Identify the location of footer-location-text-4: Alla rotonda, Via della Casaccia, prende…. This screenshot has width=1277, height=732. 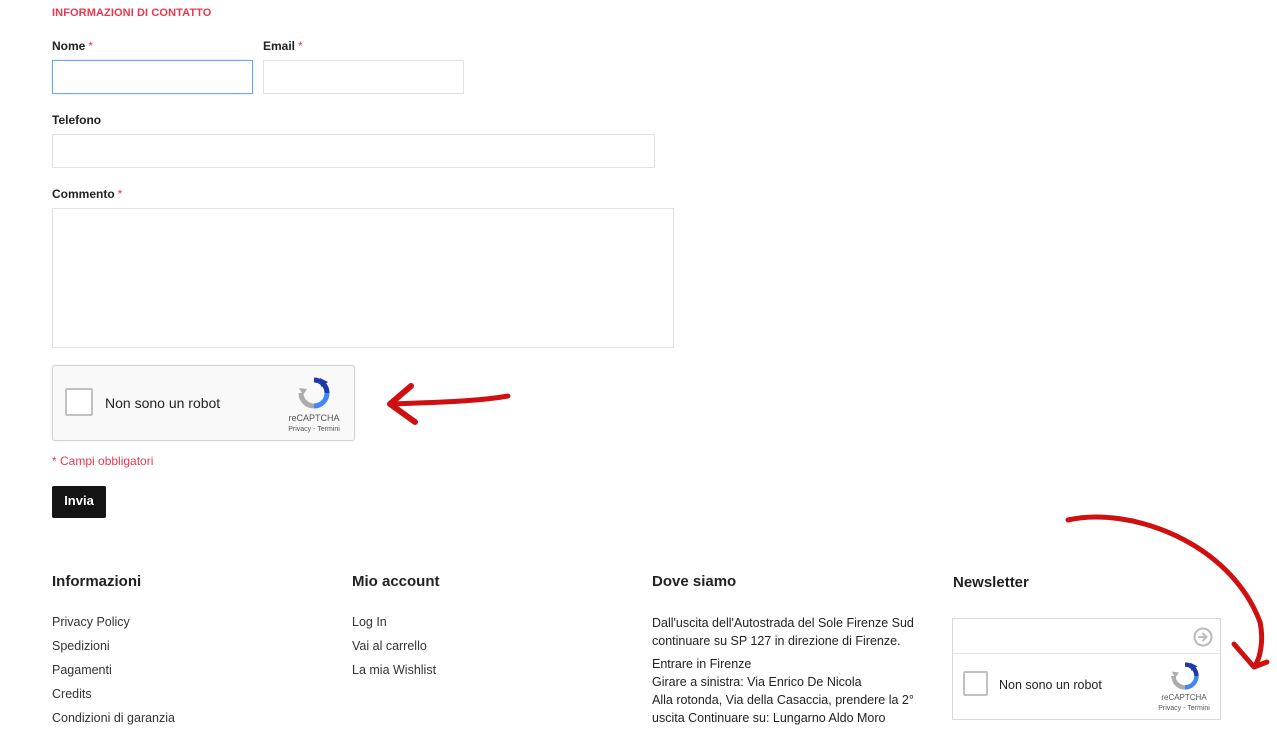
(783, 709).